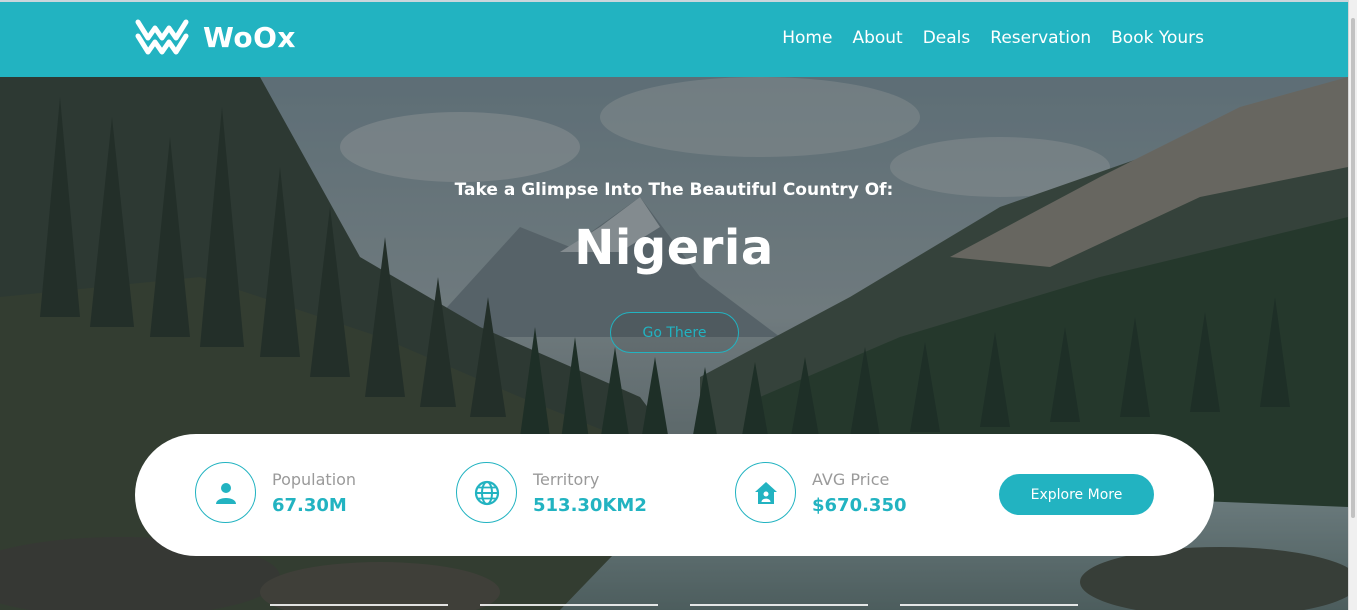  What do you see at coordinates (851, 479) in the screenshot?
I see `avg-price-label: AVG Price` at bounding box center [851, 479].